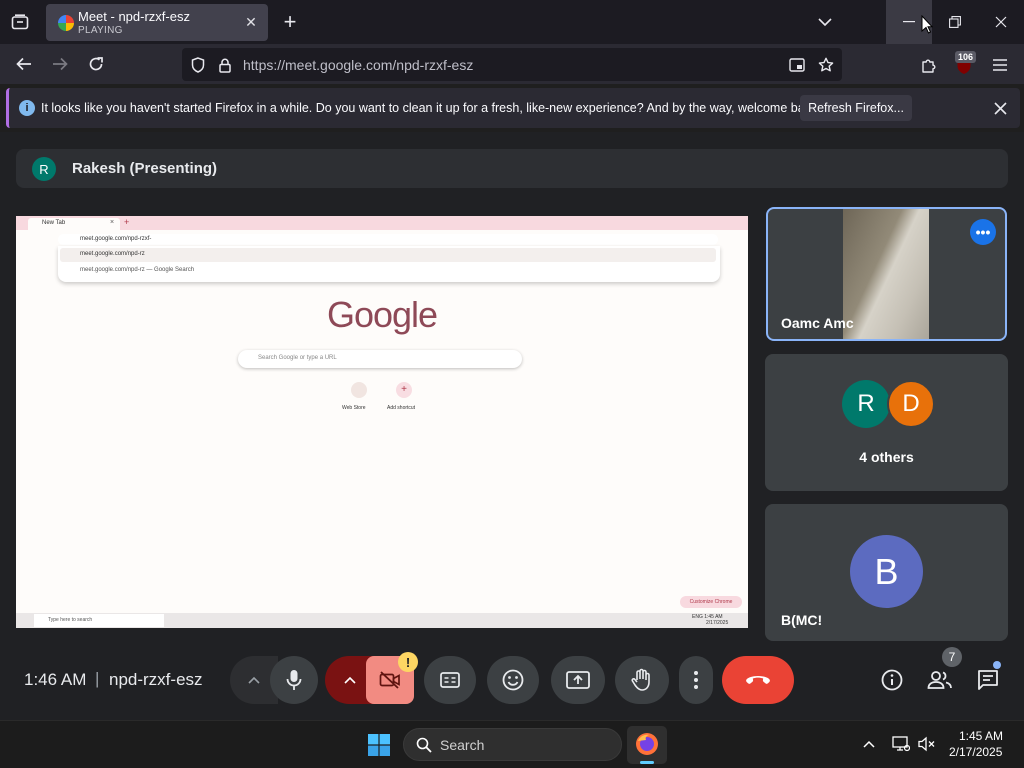 The height and width of the screenshot is (768, 1024). I want to click on shared-address-text: meet.google.com/npd-rzxf-, so click(116, 239).